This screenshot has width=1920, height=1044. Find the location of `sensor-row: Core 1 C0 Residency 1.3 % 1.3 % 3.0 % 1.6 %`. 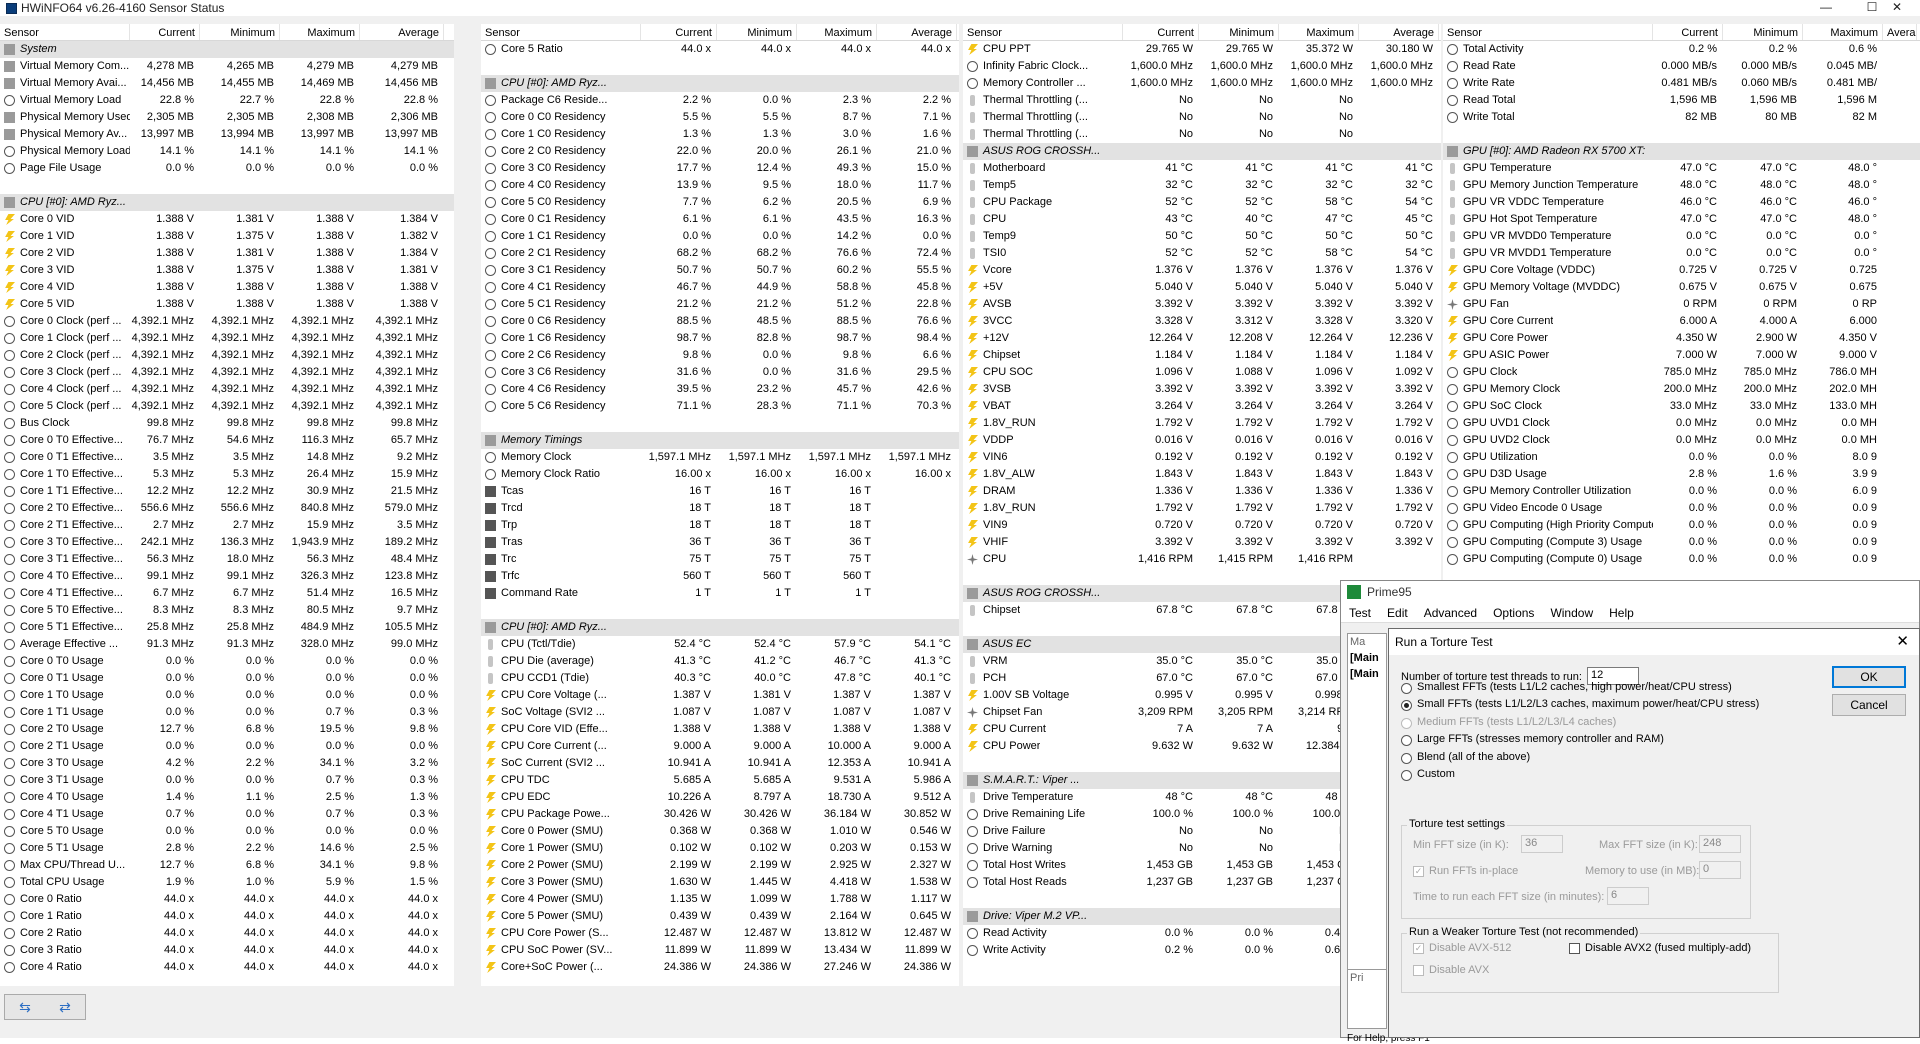

sensor-row: Core 1 C0 Residency 1.3 % 1.3 % 3.0 % 1.6 % is located at coordinates (720, 134).